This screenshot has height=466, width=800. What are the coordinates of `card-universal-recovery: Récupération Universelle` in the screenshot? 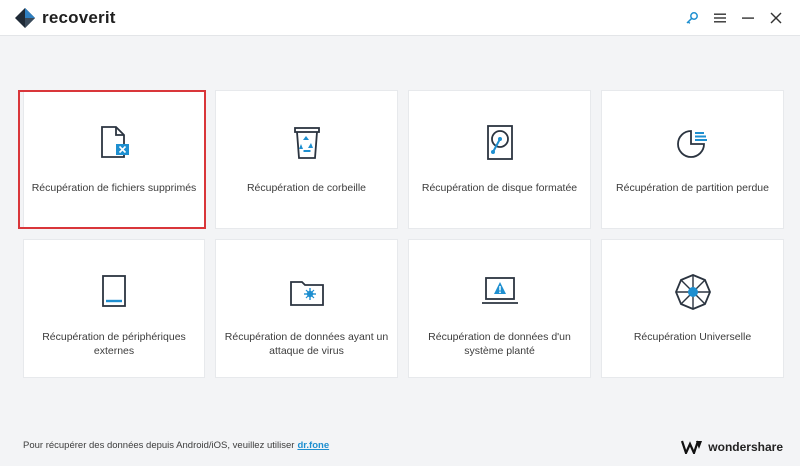 It's located at (692, 308).